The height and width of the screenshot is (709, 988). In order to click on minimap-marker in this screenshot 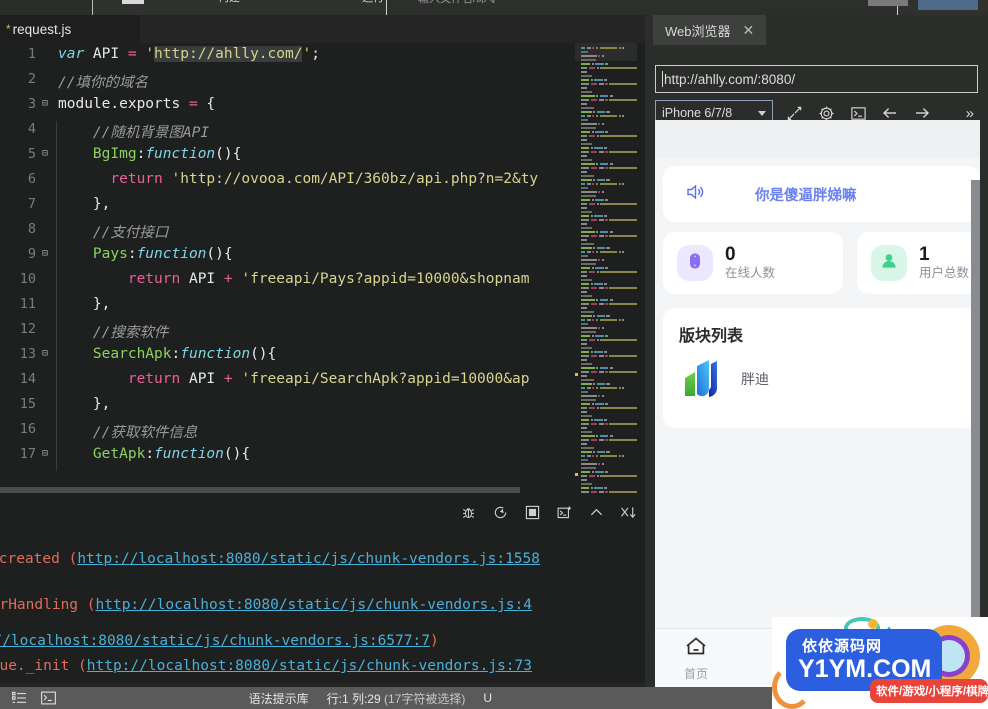, I will do `click(576, 374)`.